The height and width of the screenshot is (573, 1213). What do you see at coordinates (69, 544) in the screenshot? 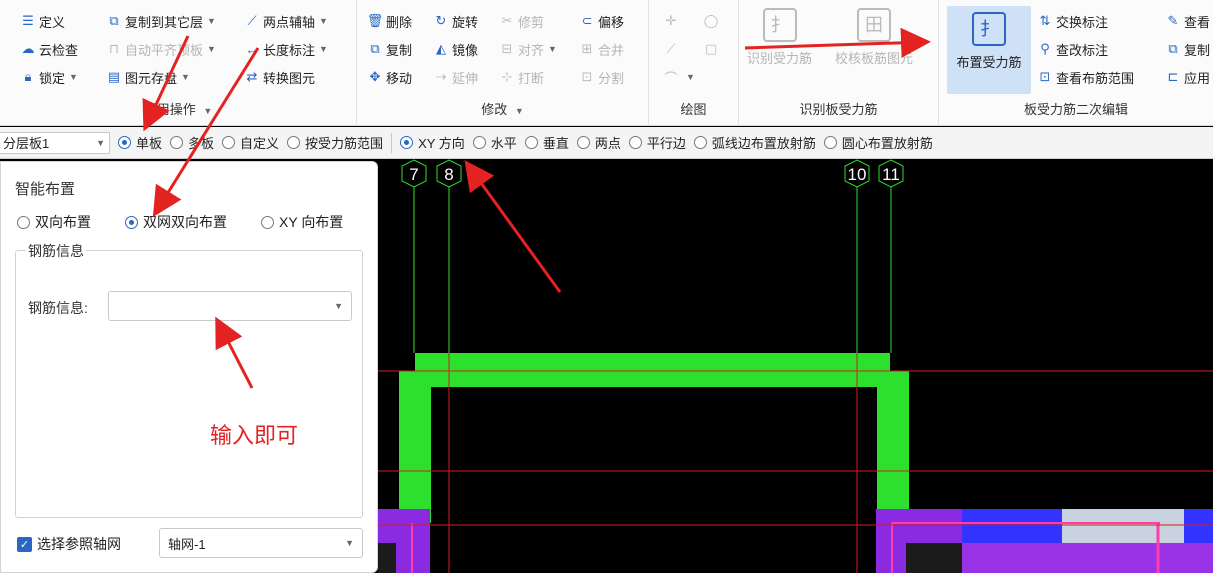
I see `ref-axis-checkbox: ✓ 选择参照轴网` at bounding box center [69, 544].